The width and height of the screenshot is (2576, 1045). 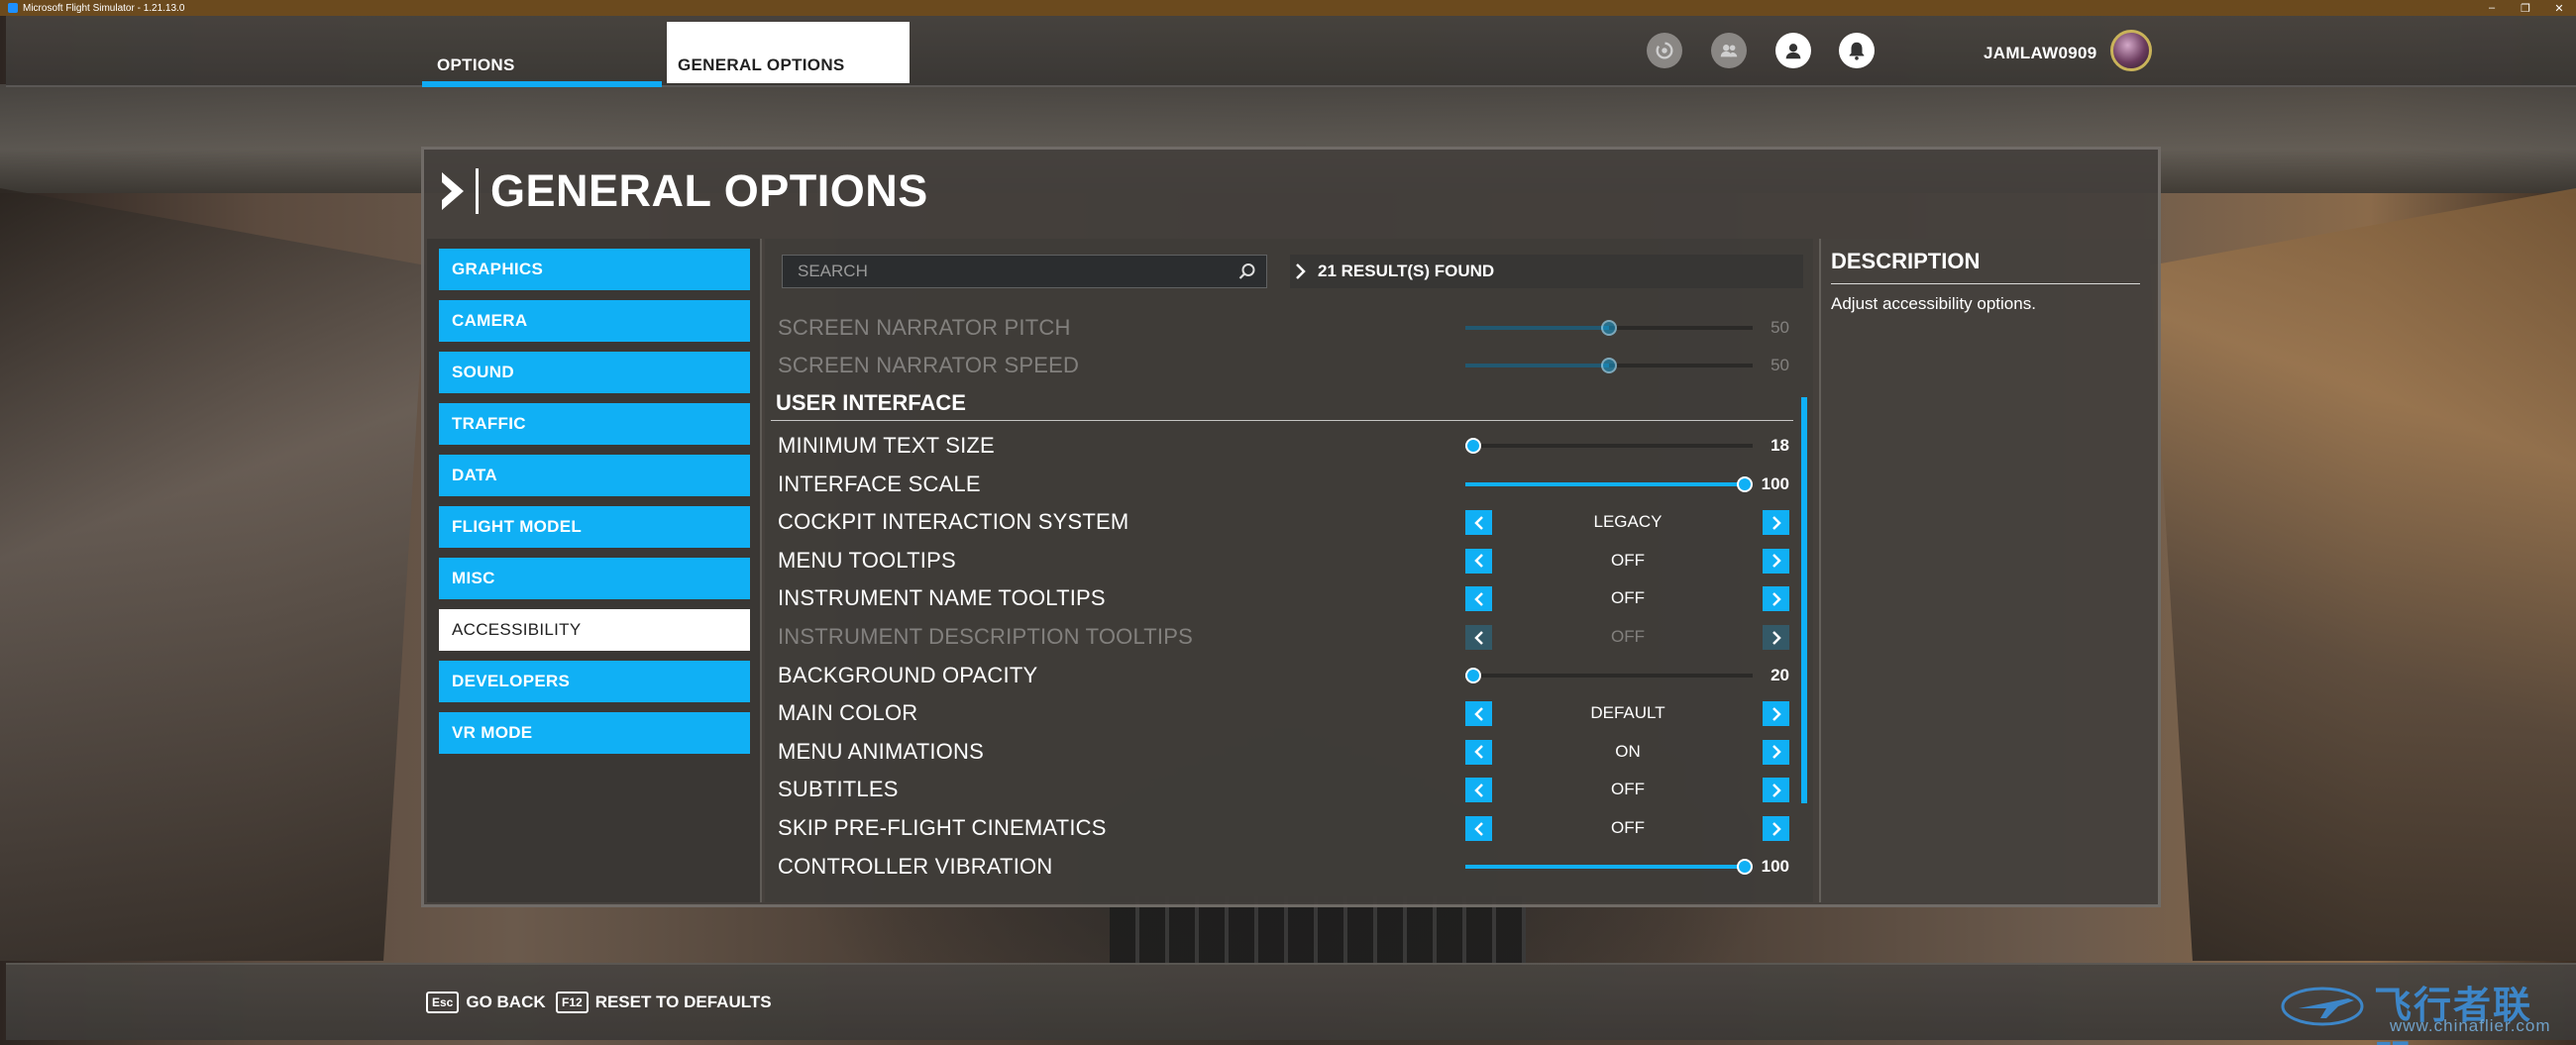 What do you see at coordinates (443, 1002) in the screenshot?
I see `esc-key-icon: Esc` at bounding box center [443, 1002].